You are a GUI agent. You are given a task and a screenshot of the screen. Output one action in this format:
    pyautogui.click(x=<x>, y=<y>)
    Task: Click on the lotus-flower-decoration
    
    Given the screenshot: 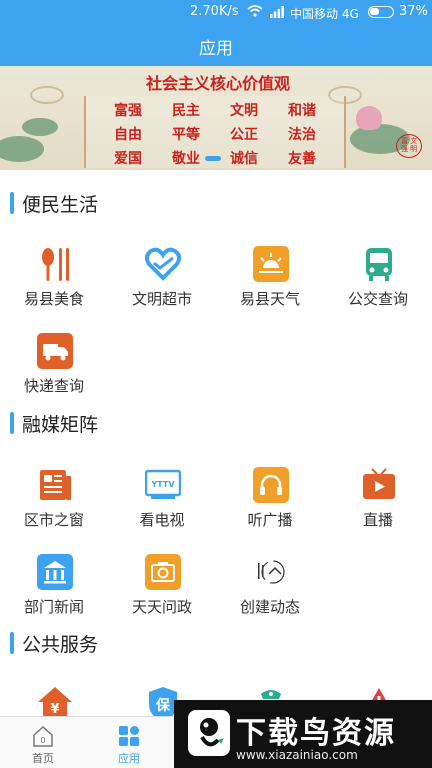 What is the action you would take?
    pyautogui.click(x=369, y=118)
    